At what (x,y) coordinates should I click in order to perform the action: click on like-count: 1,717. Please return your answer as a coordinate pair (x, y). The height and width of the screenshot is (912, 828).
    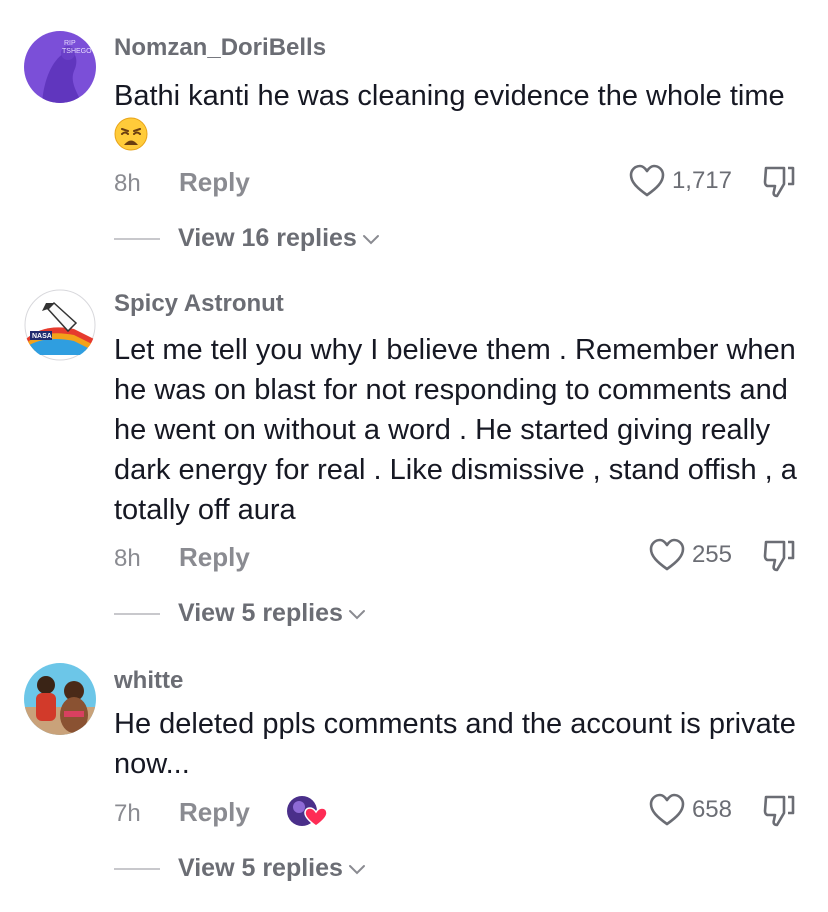
    Looking at the image, I should click on (701, 180).